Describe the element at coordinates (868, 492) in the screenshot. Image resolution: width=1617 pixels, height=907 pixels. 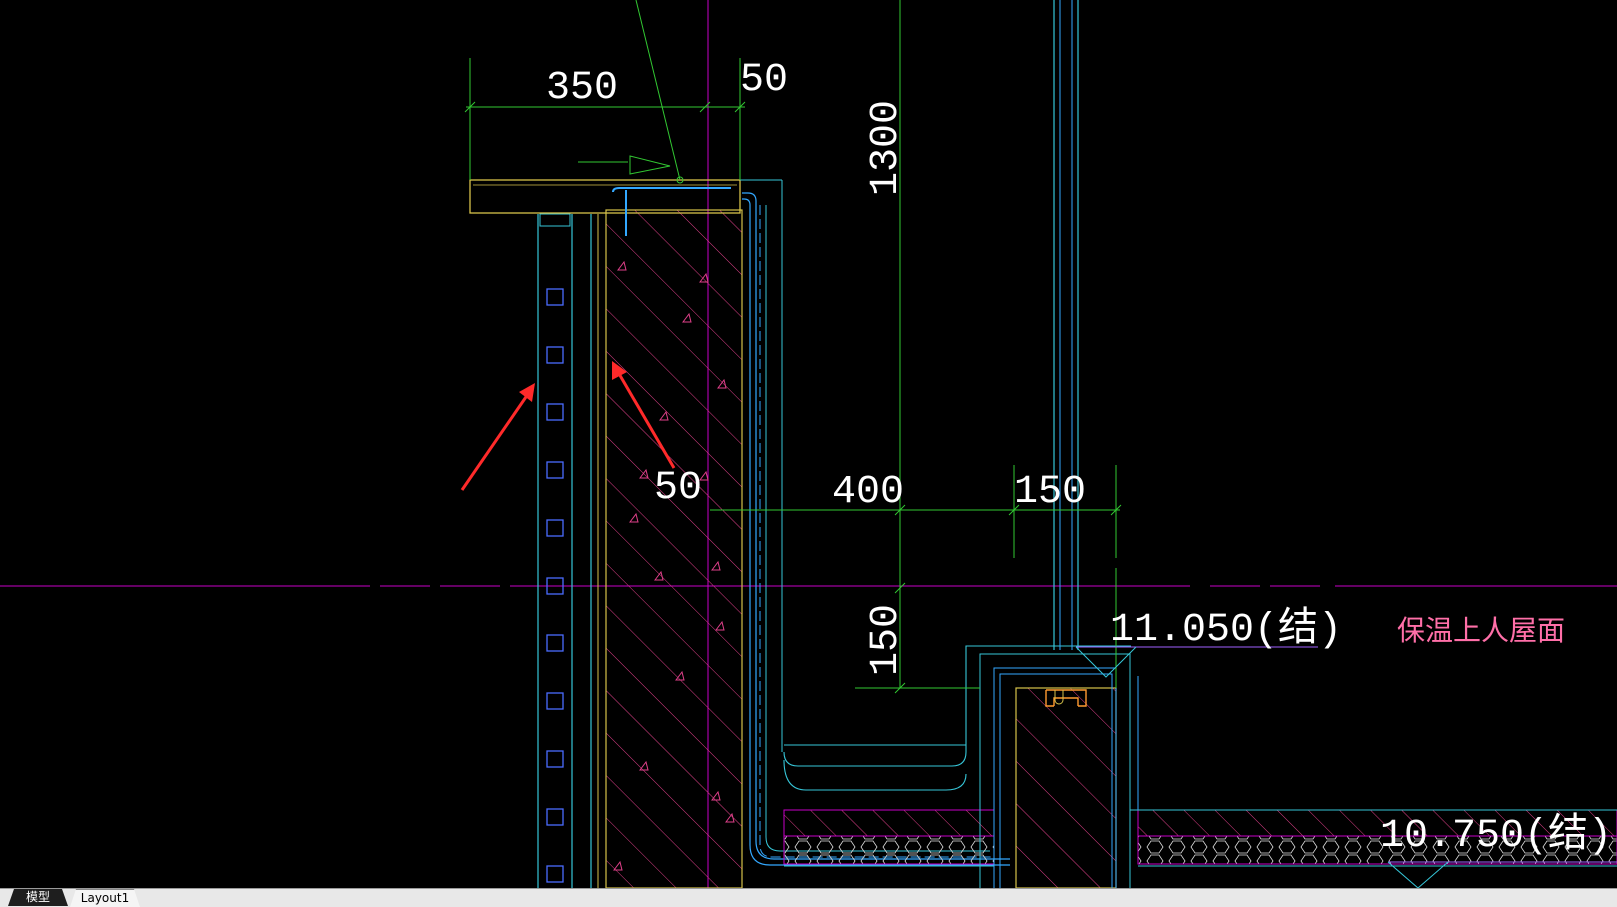
I see `dim-400: 400` at that location.